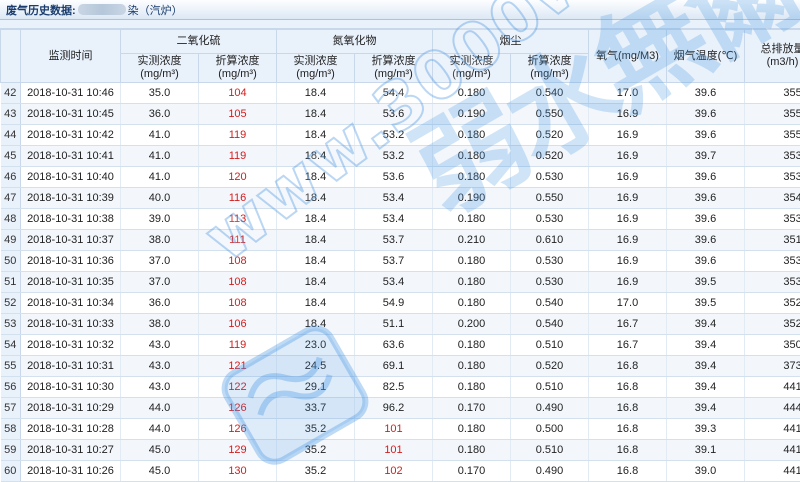 The height and width of the screenshot is (482, 800). I want to click on cell-so2-converted: 113, so click(238, 219).